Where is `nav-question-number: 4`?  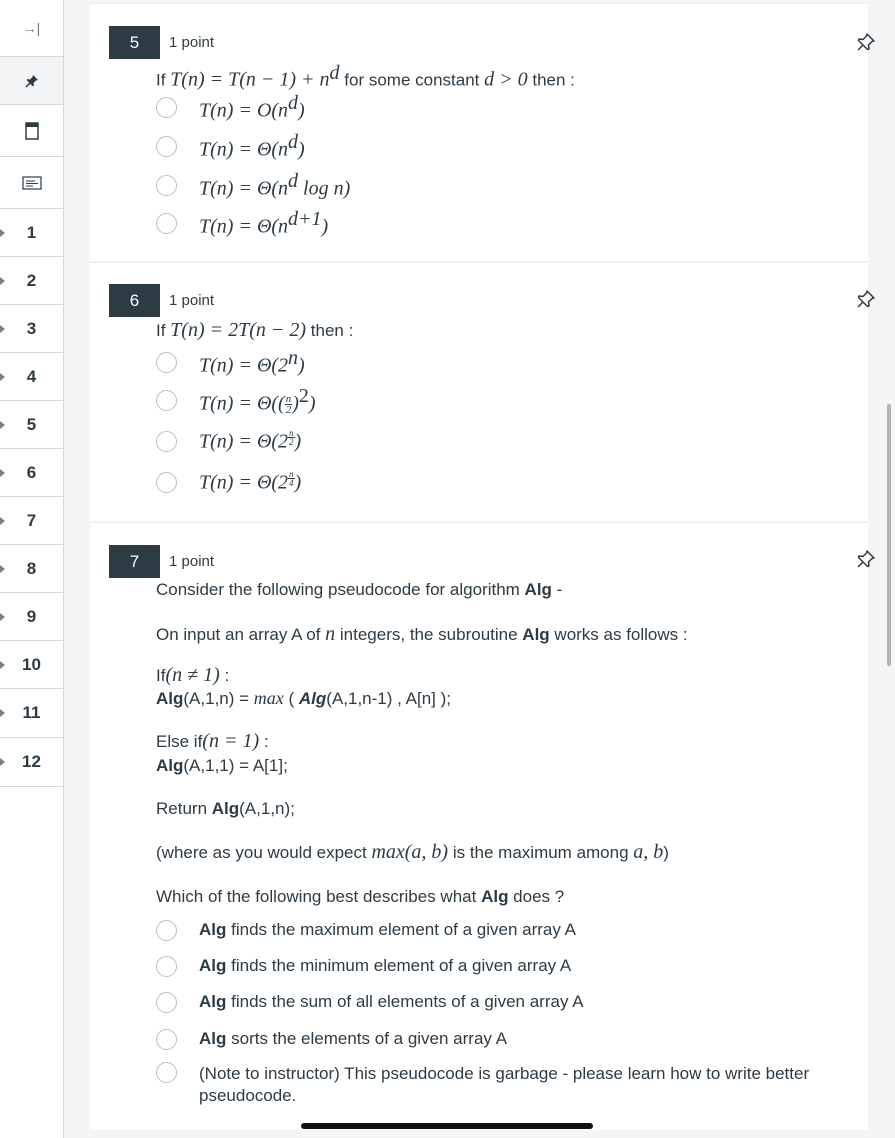
nav-question-number: 4 is located at coordinates (31, 376).